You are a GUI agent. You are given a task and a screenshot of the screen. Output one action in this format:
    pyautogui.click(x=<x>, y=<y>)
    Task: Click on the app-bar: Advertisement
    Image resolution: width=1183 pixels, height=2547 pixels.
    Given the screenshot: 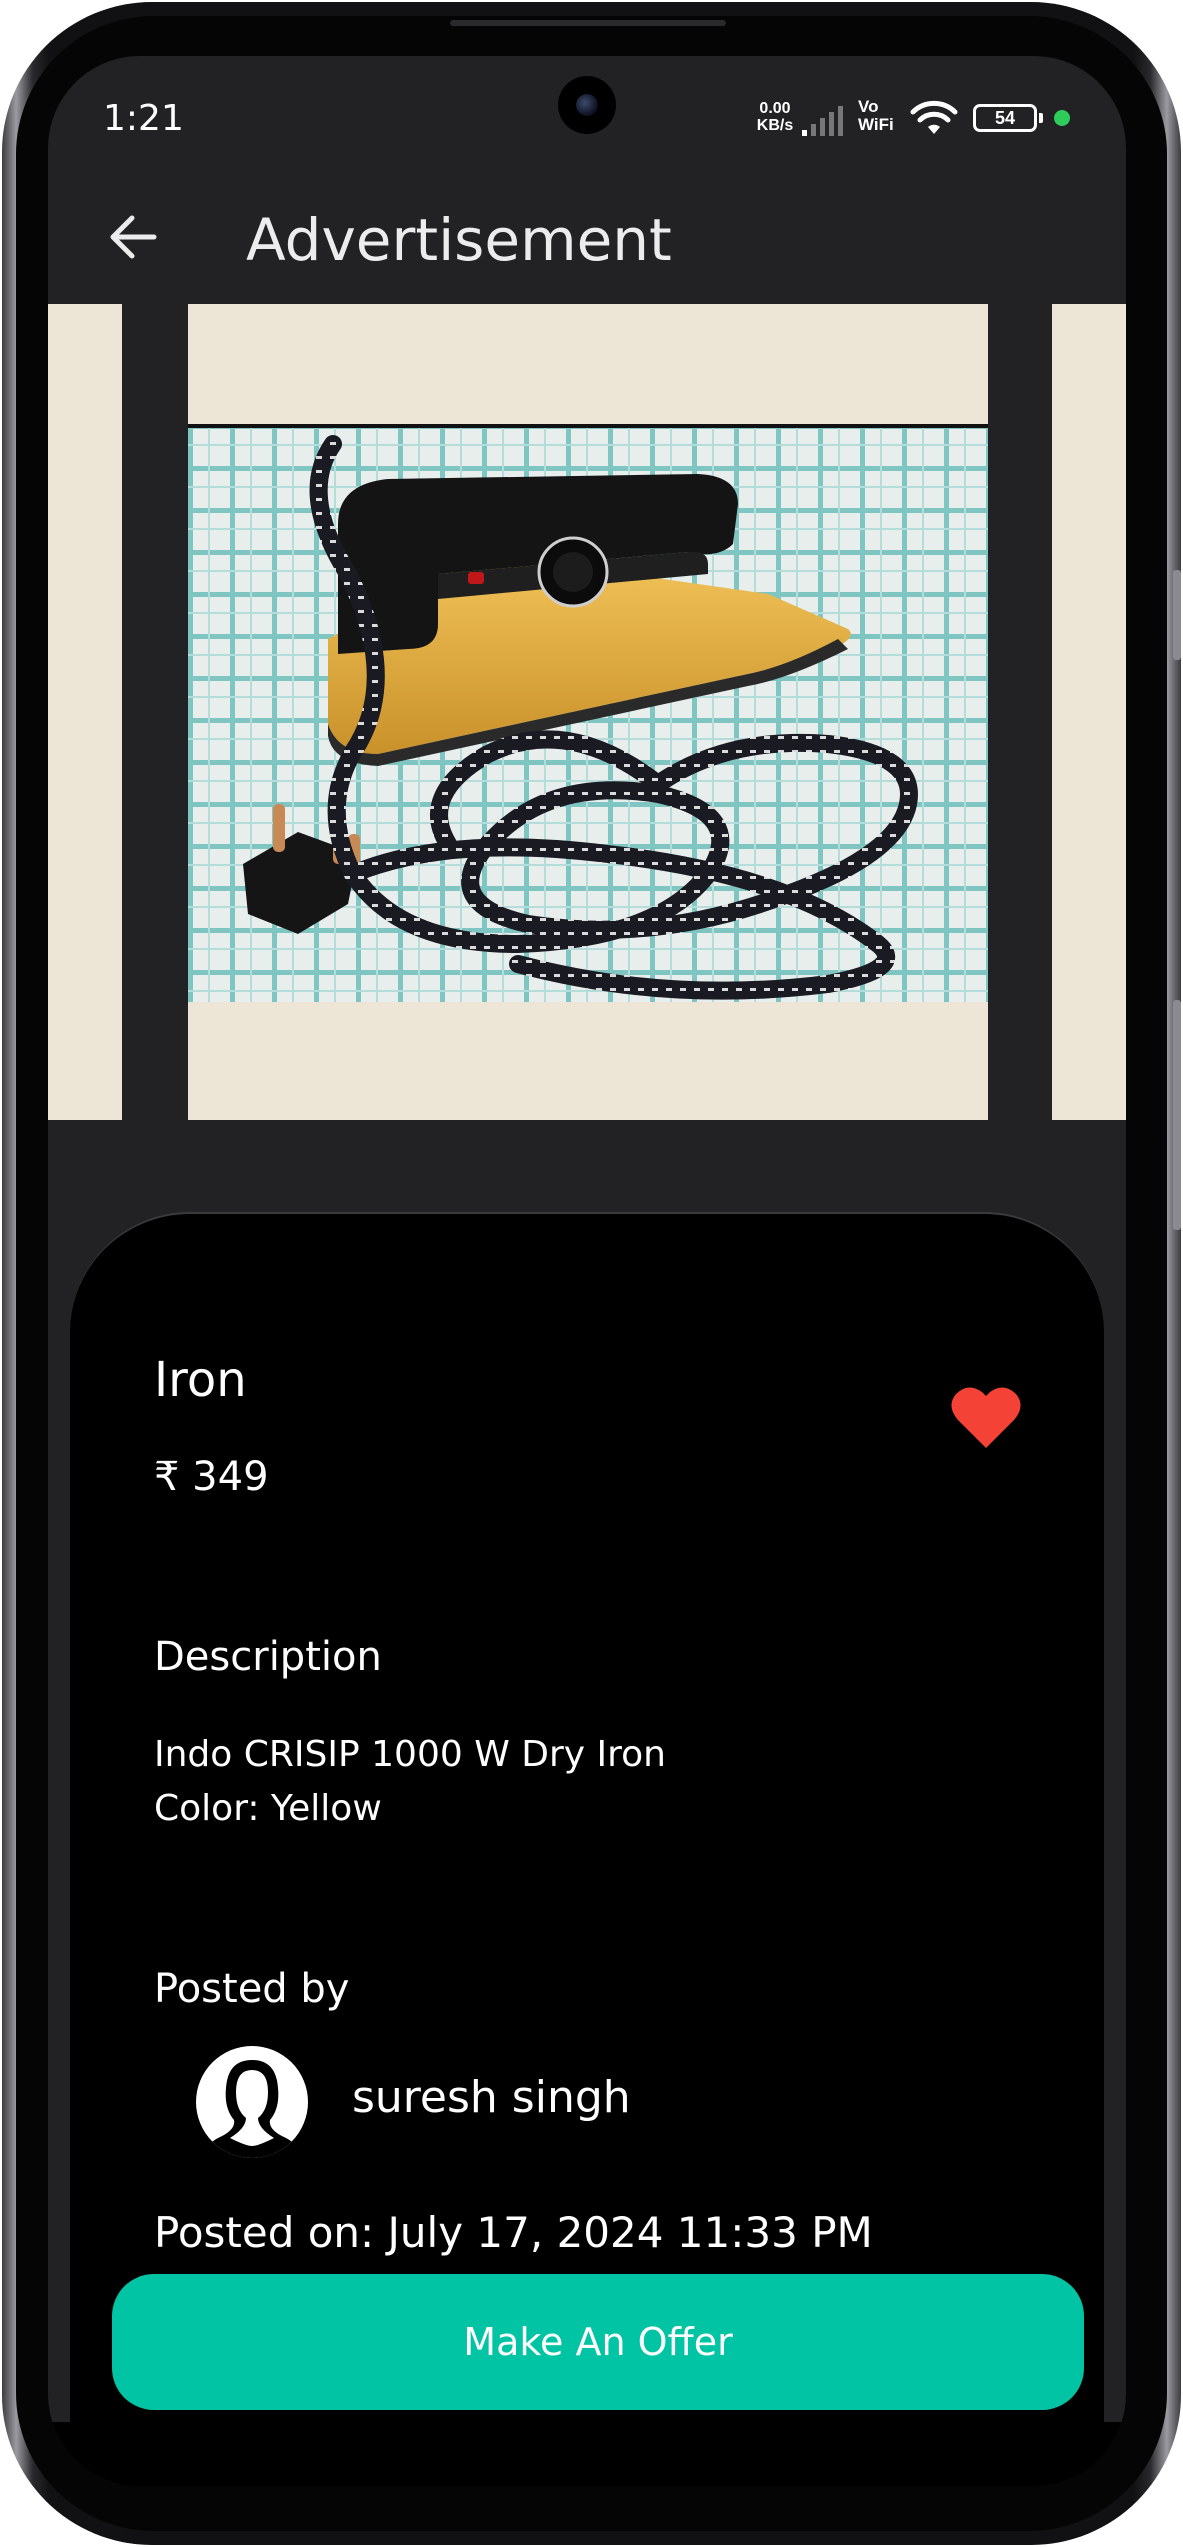 What is the action you would take?
    pyautogui.click(x=587, y=240)
    